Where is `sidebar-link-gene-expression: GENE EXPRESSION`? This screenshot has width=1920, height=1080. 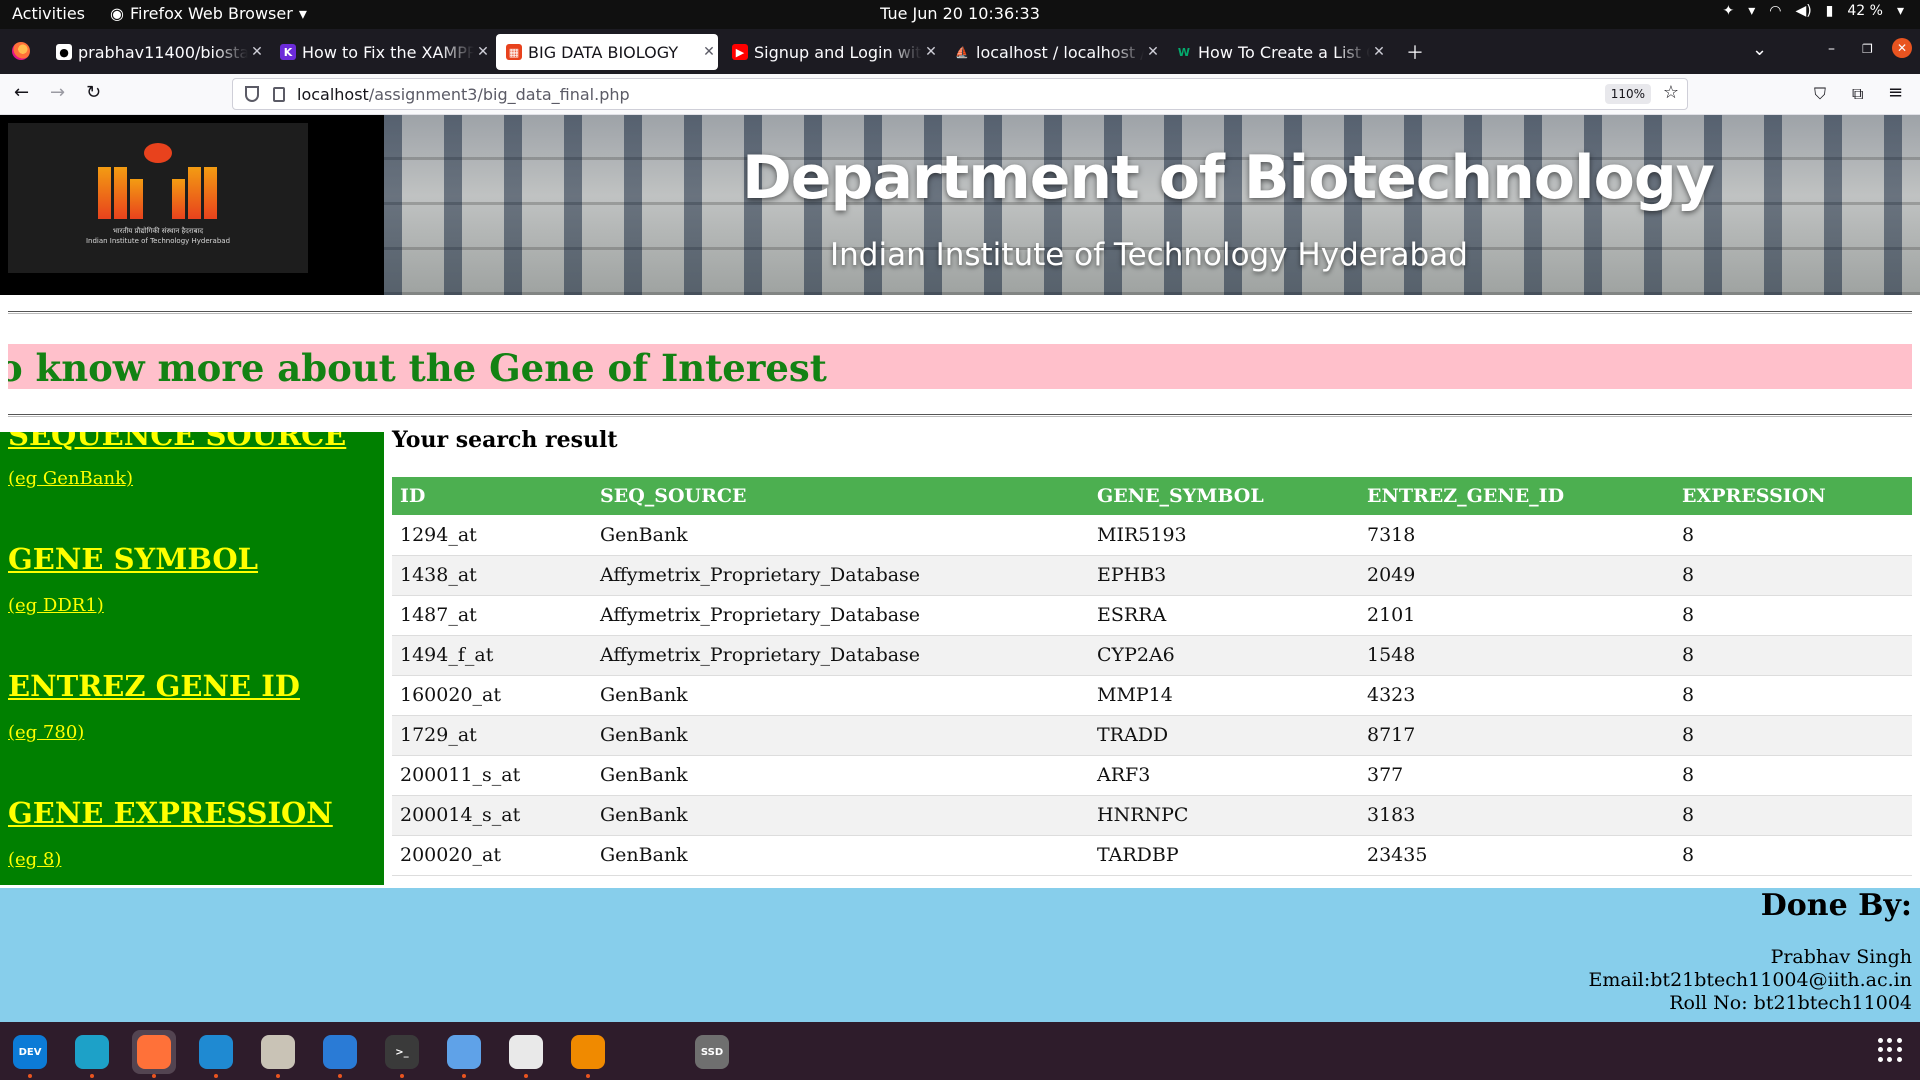 sidebar-link-gene-expression: GENE EXPRESSION is located at coordinates (170, 813).